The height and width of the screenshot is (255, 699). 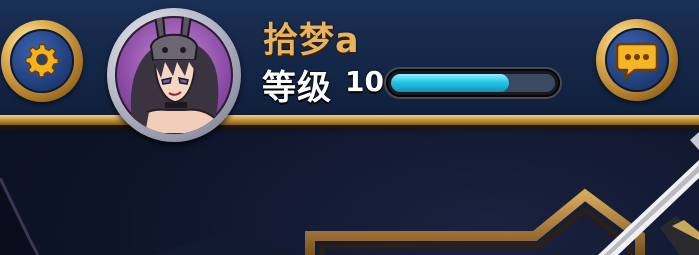 I want to click on character-portrait-image, so click(x=176, y=75).